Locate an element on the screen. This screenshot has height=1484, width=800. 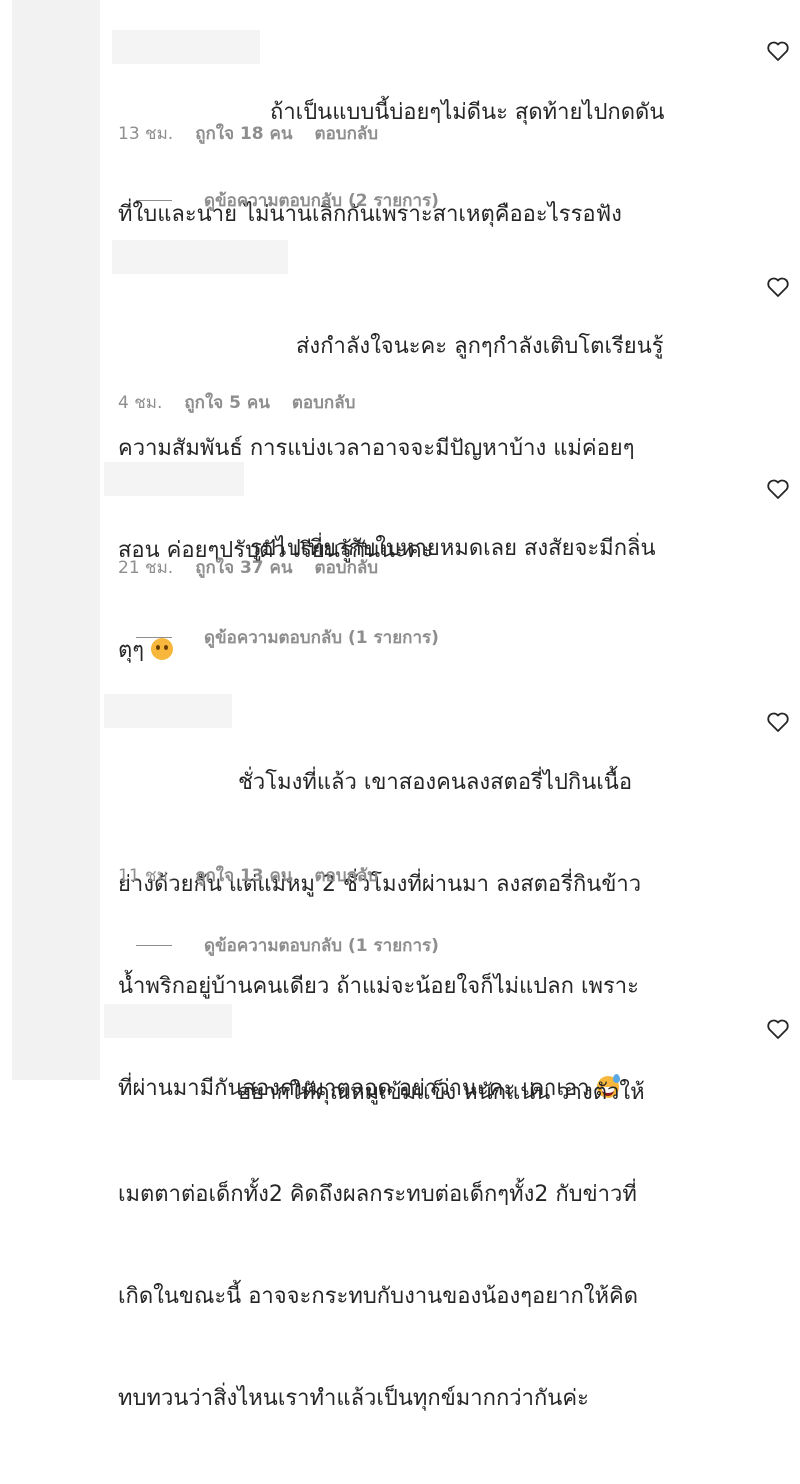
comment-time: 13 ชม. is located at coordinates (146, 134).